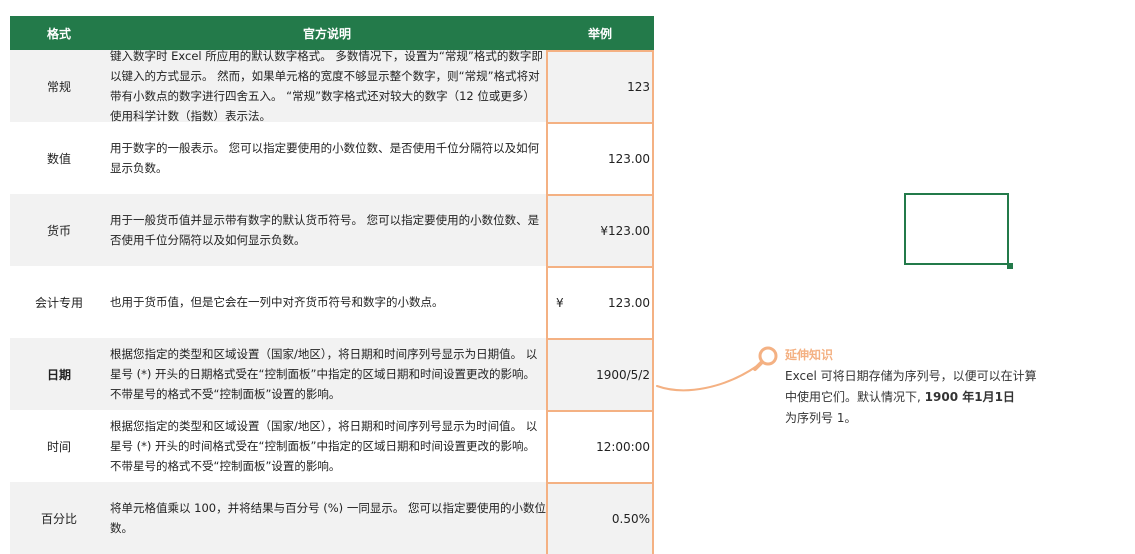 Image resolution: width=1135 pixels, height=554 pixels. Describe the element at coordinates (326, 33) in the screenshot. I see `header-description: 官方说明` at that location.